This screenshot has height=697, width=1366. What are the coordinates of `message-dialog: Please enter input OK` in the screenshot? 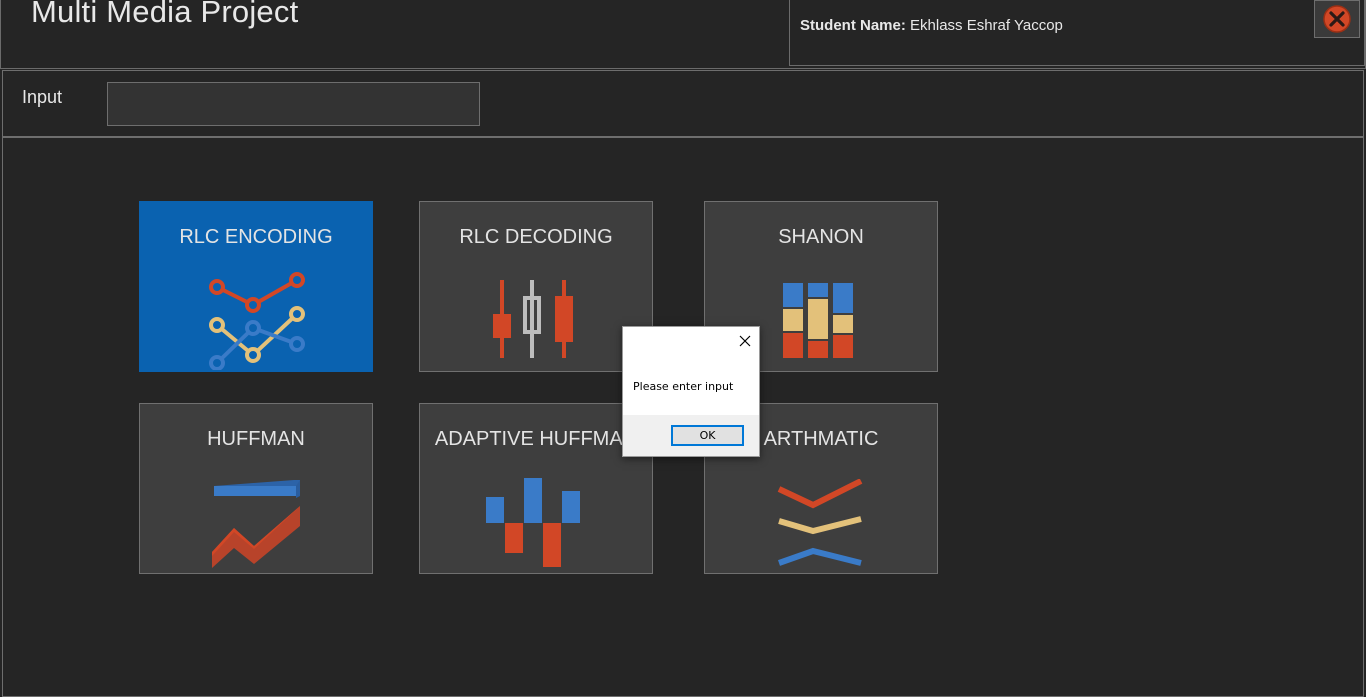 It's located at (691, 391).